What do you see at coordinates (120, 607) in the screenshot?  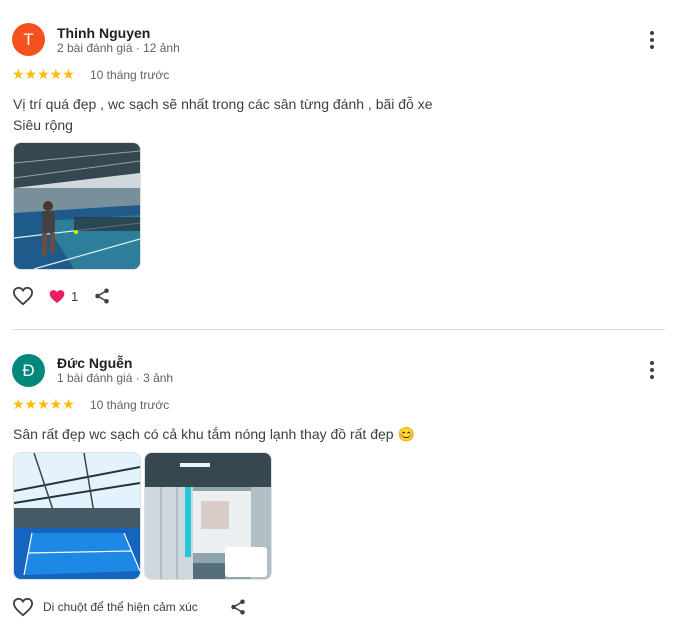 I see `react-hint: Di chuột để thể hiện cảm xúc` at bounding box center [120, 607].